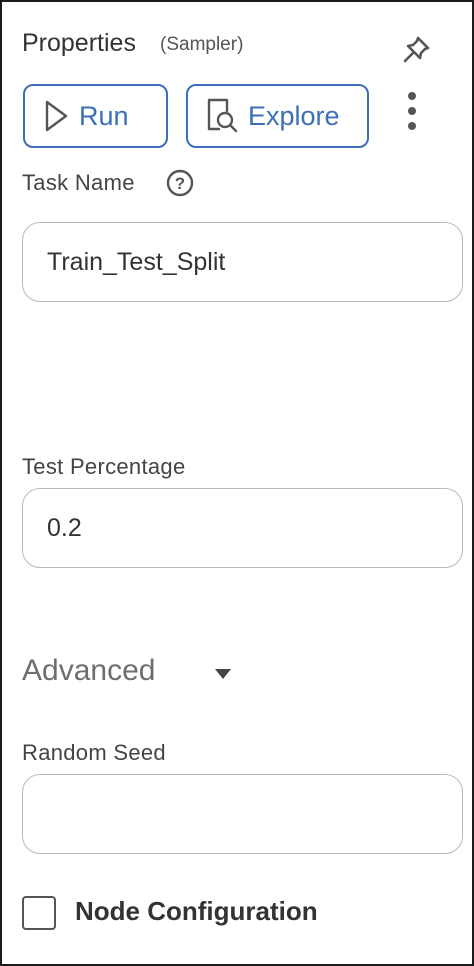 The width and height of the screenshot is (474, 966). I want to click on random-seed-input, so click(242, 814).